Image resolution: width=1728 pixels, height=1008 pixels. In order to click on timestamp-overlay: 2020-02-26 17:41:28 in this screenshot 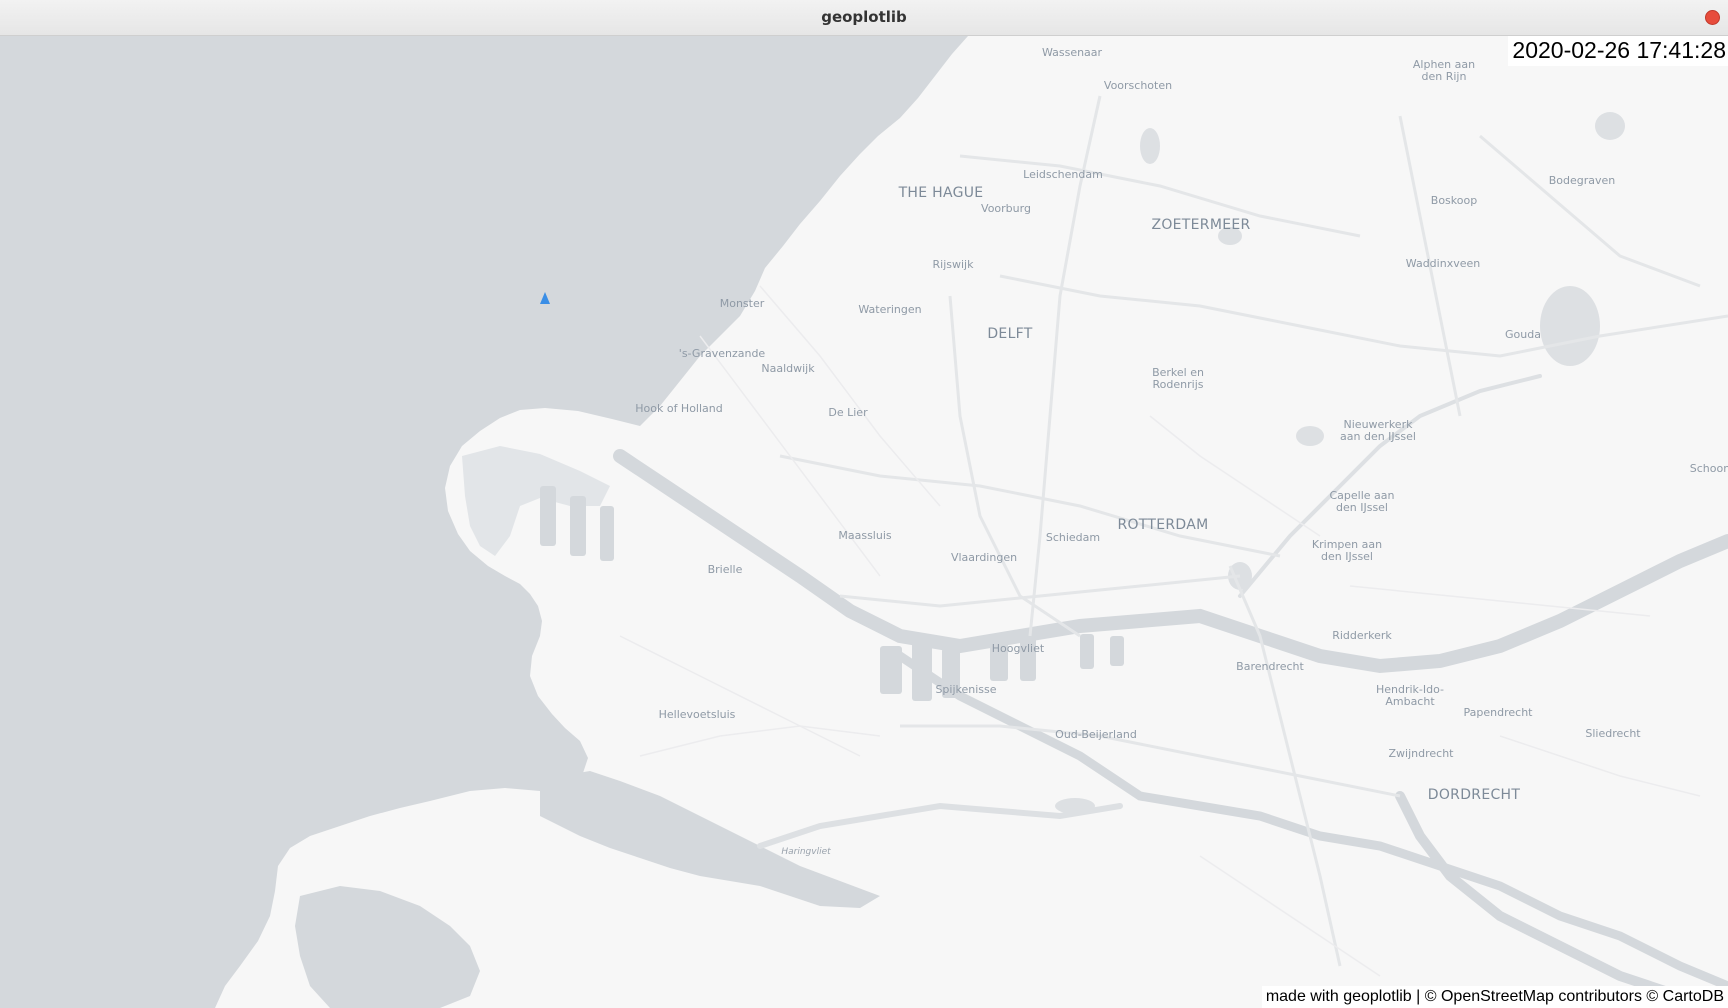, I will do `click(1618, 51)`.